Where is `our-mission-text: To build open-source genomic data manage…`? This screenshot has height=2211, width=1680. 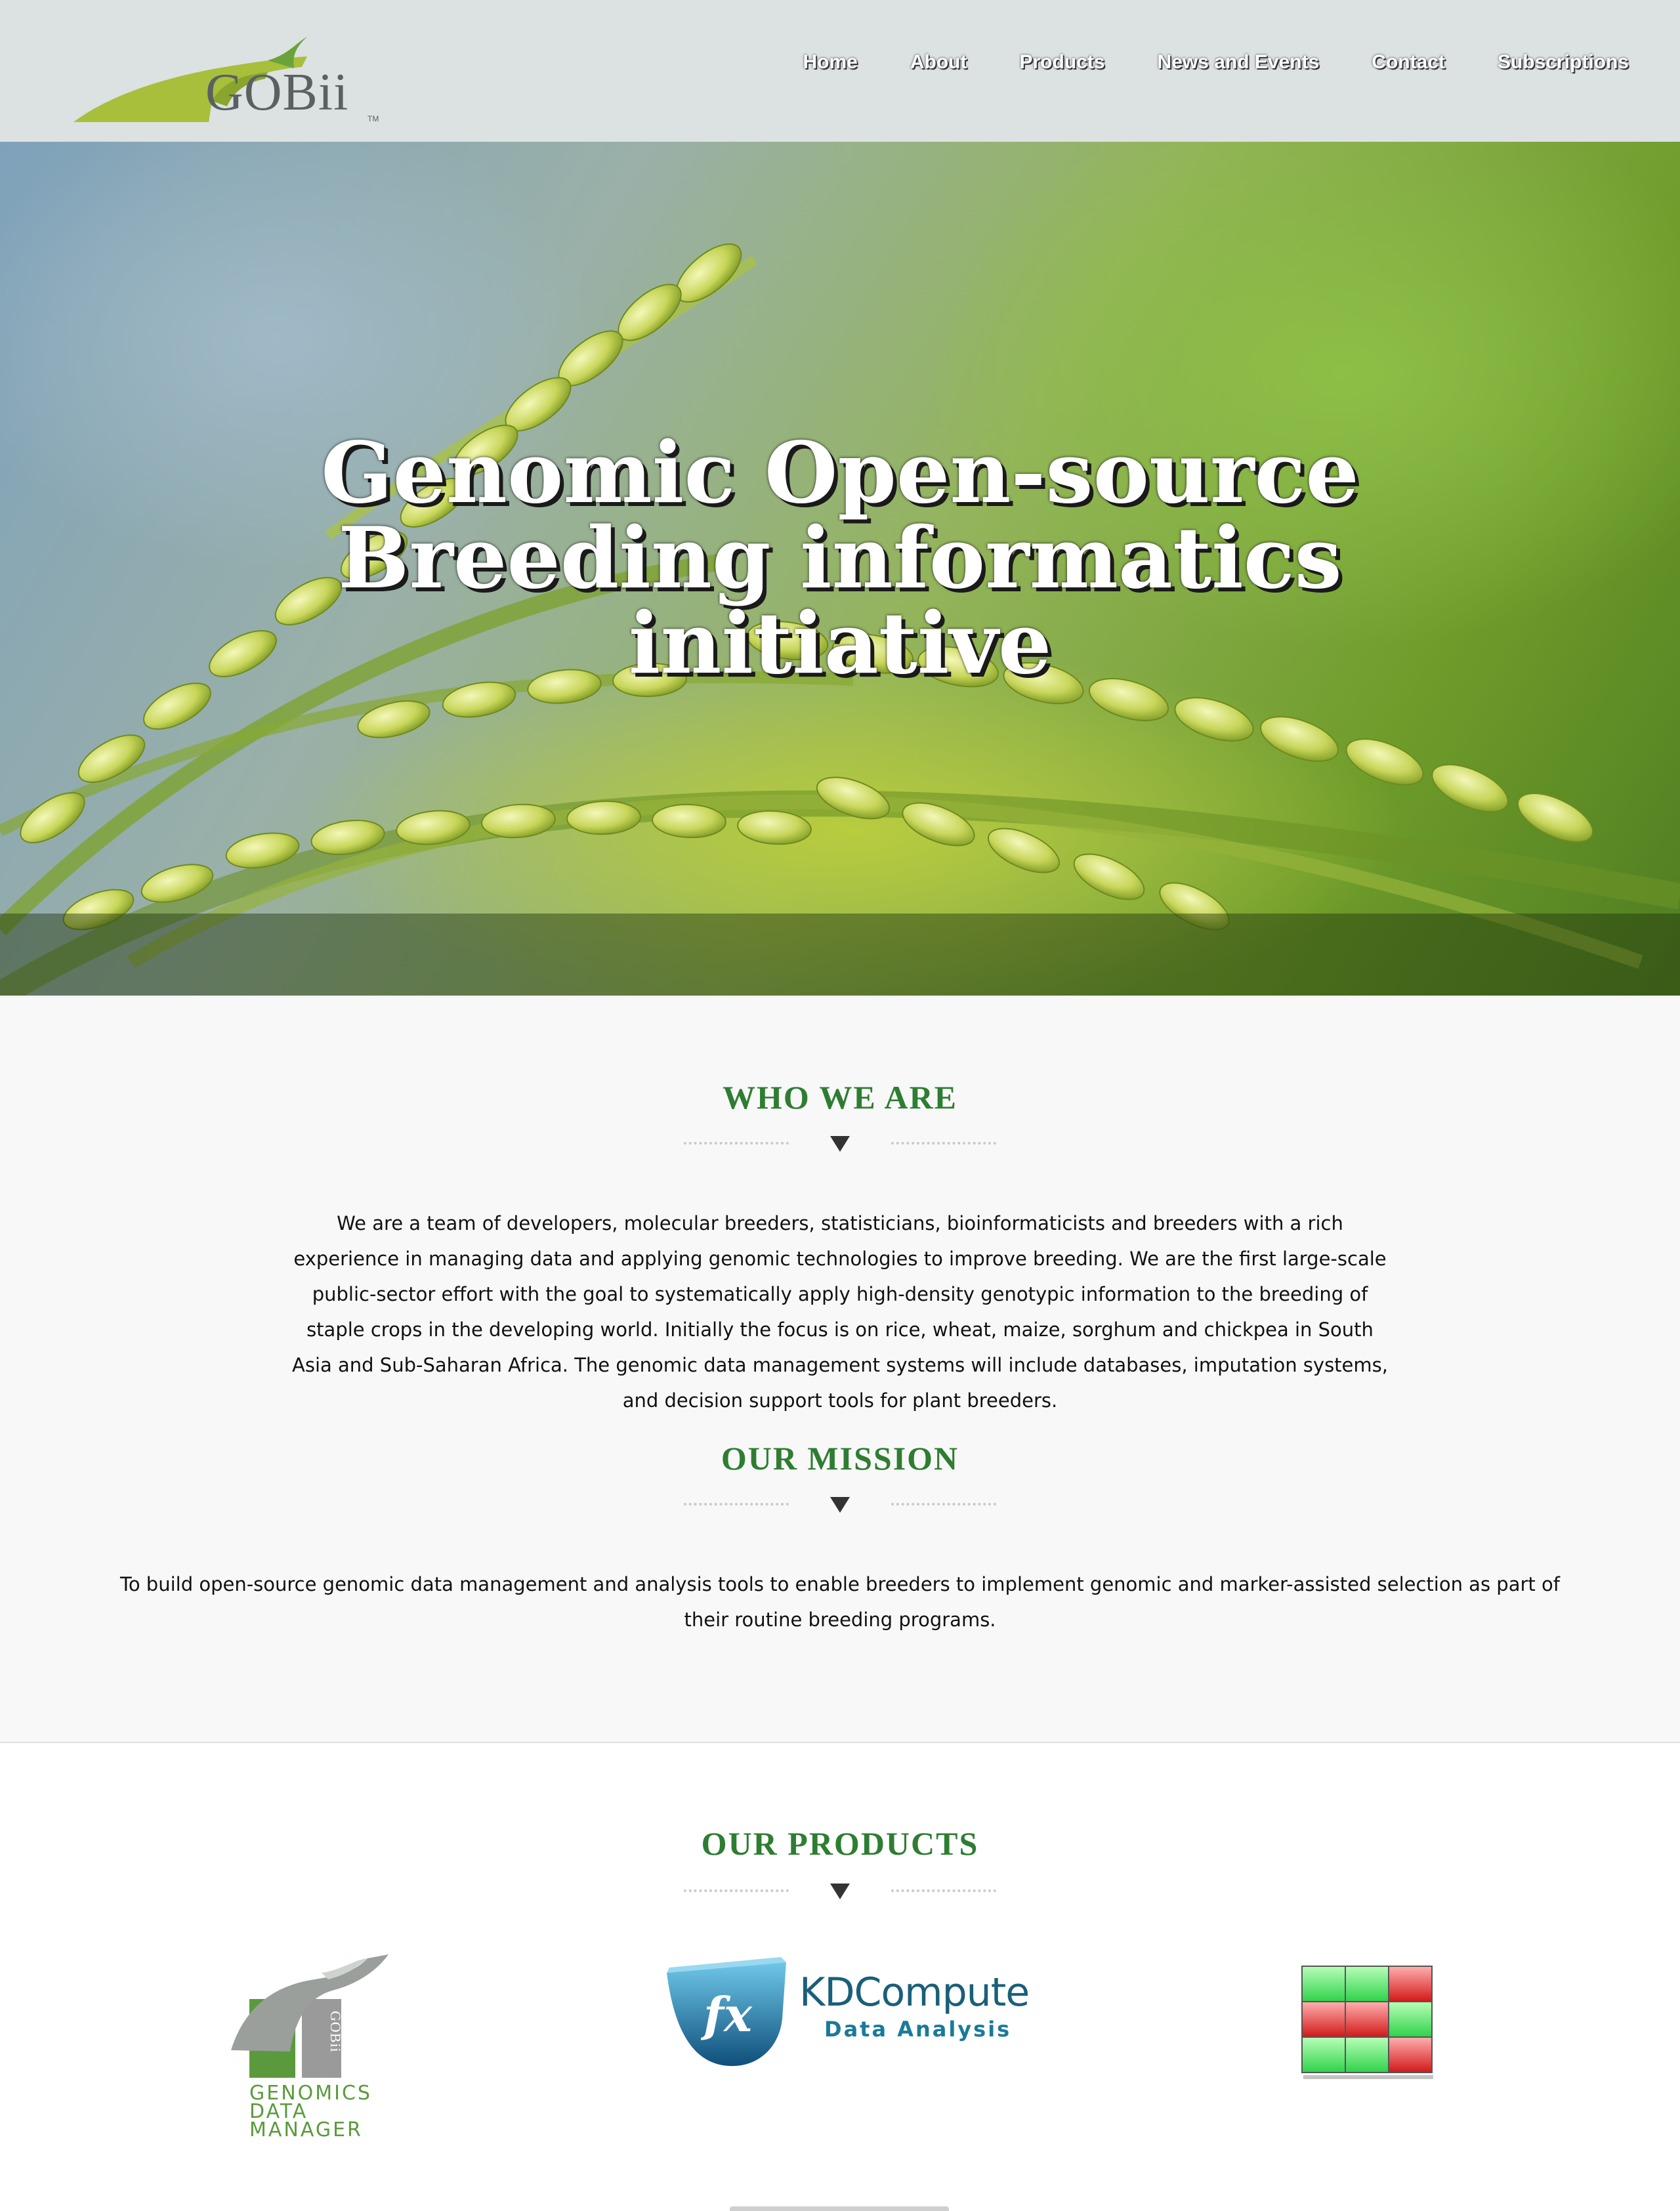
our-mission-text: To build open-source genomic data manage… is located at coordinates (840, 1602).